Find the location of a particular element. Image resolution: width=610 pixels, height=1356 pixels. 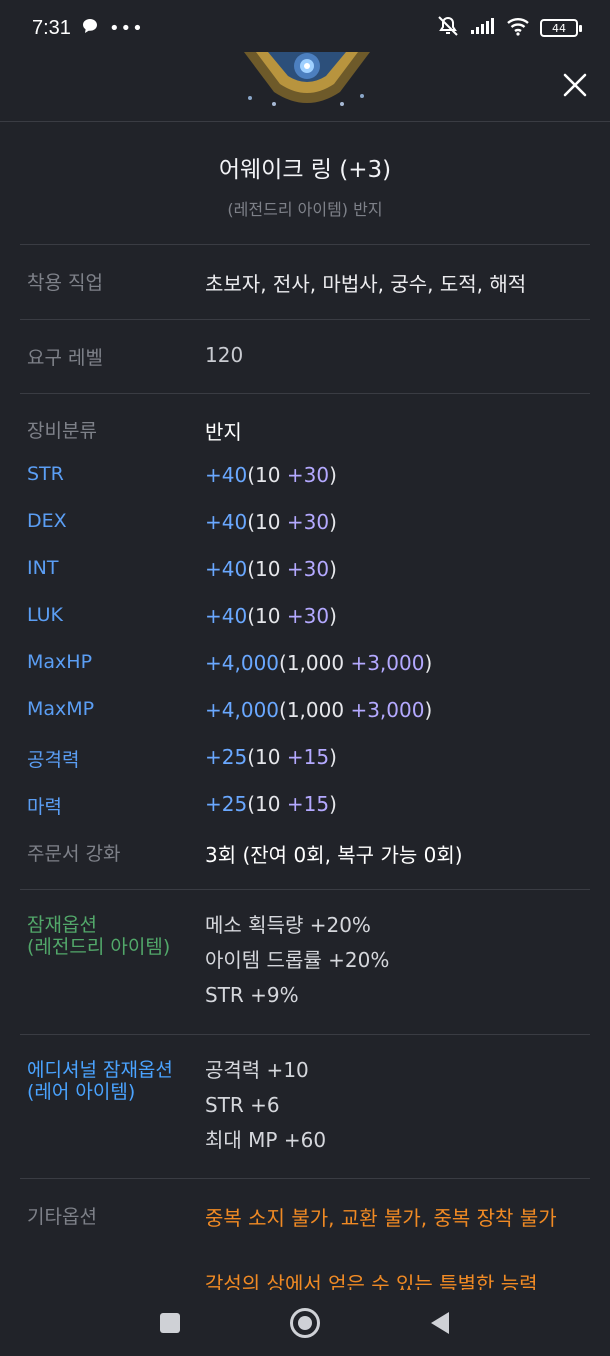

stat-label: DEX is located at coordinates (47, 521).